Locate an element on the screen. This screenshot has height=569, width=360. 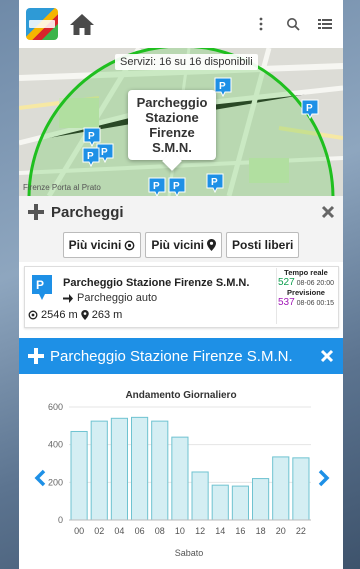
parcheggi-title: Parcheggi is located at coordinates (87, 212).